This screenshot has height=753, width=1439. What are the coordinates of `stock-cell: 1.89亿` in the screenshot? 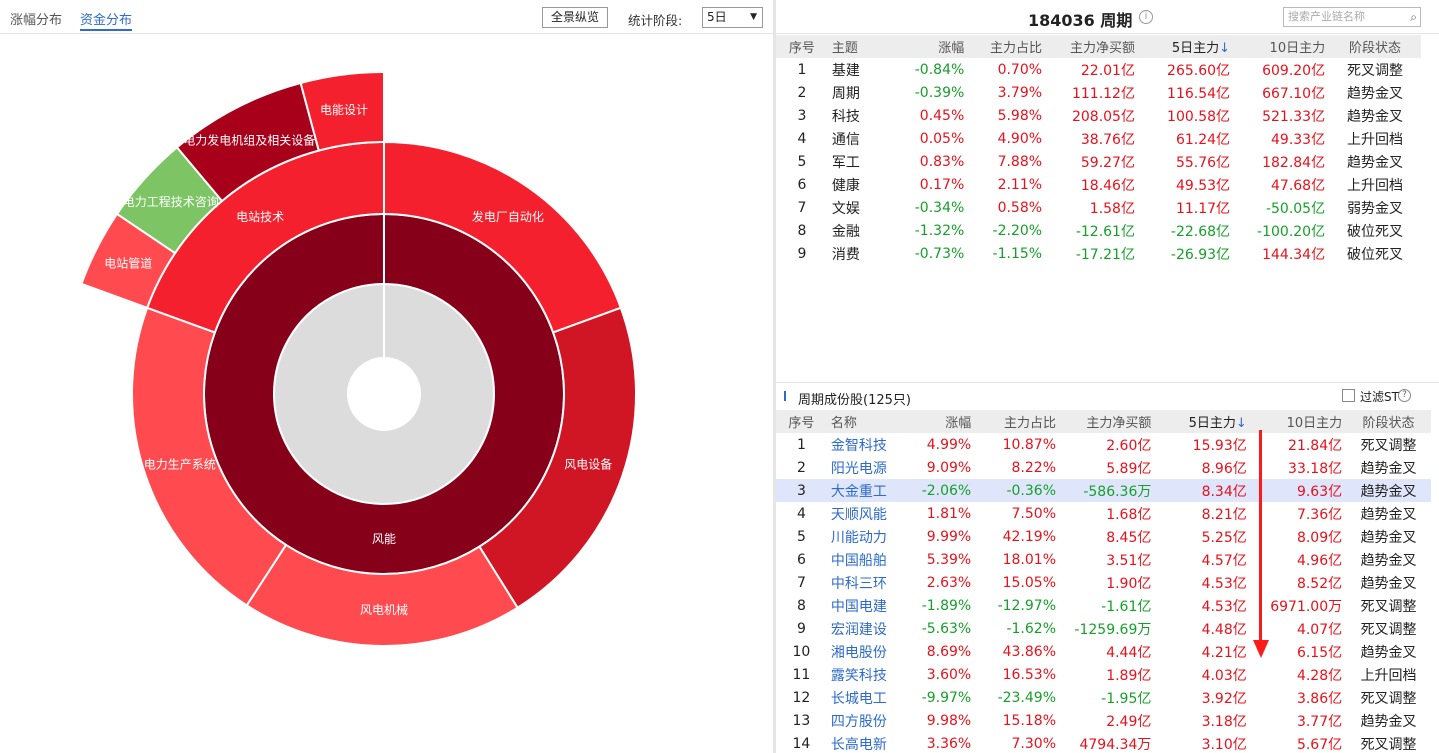 It's located at (1129, 675).